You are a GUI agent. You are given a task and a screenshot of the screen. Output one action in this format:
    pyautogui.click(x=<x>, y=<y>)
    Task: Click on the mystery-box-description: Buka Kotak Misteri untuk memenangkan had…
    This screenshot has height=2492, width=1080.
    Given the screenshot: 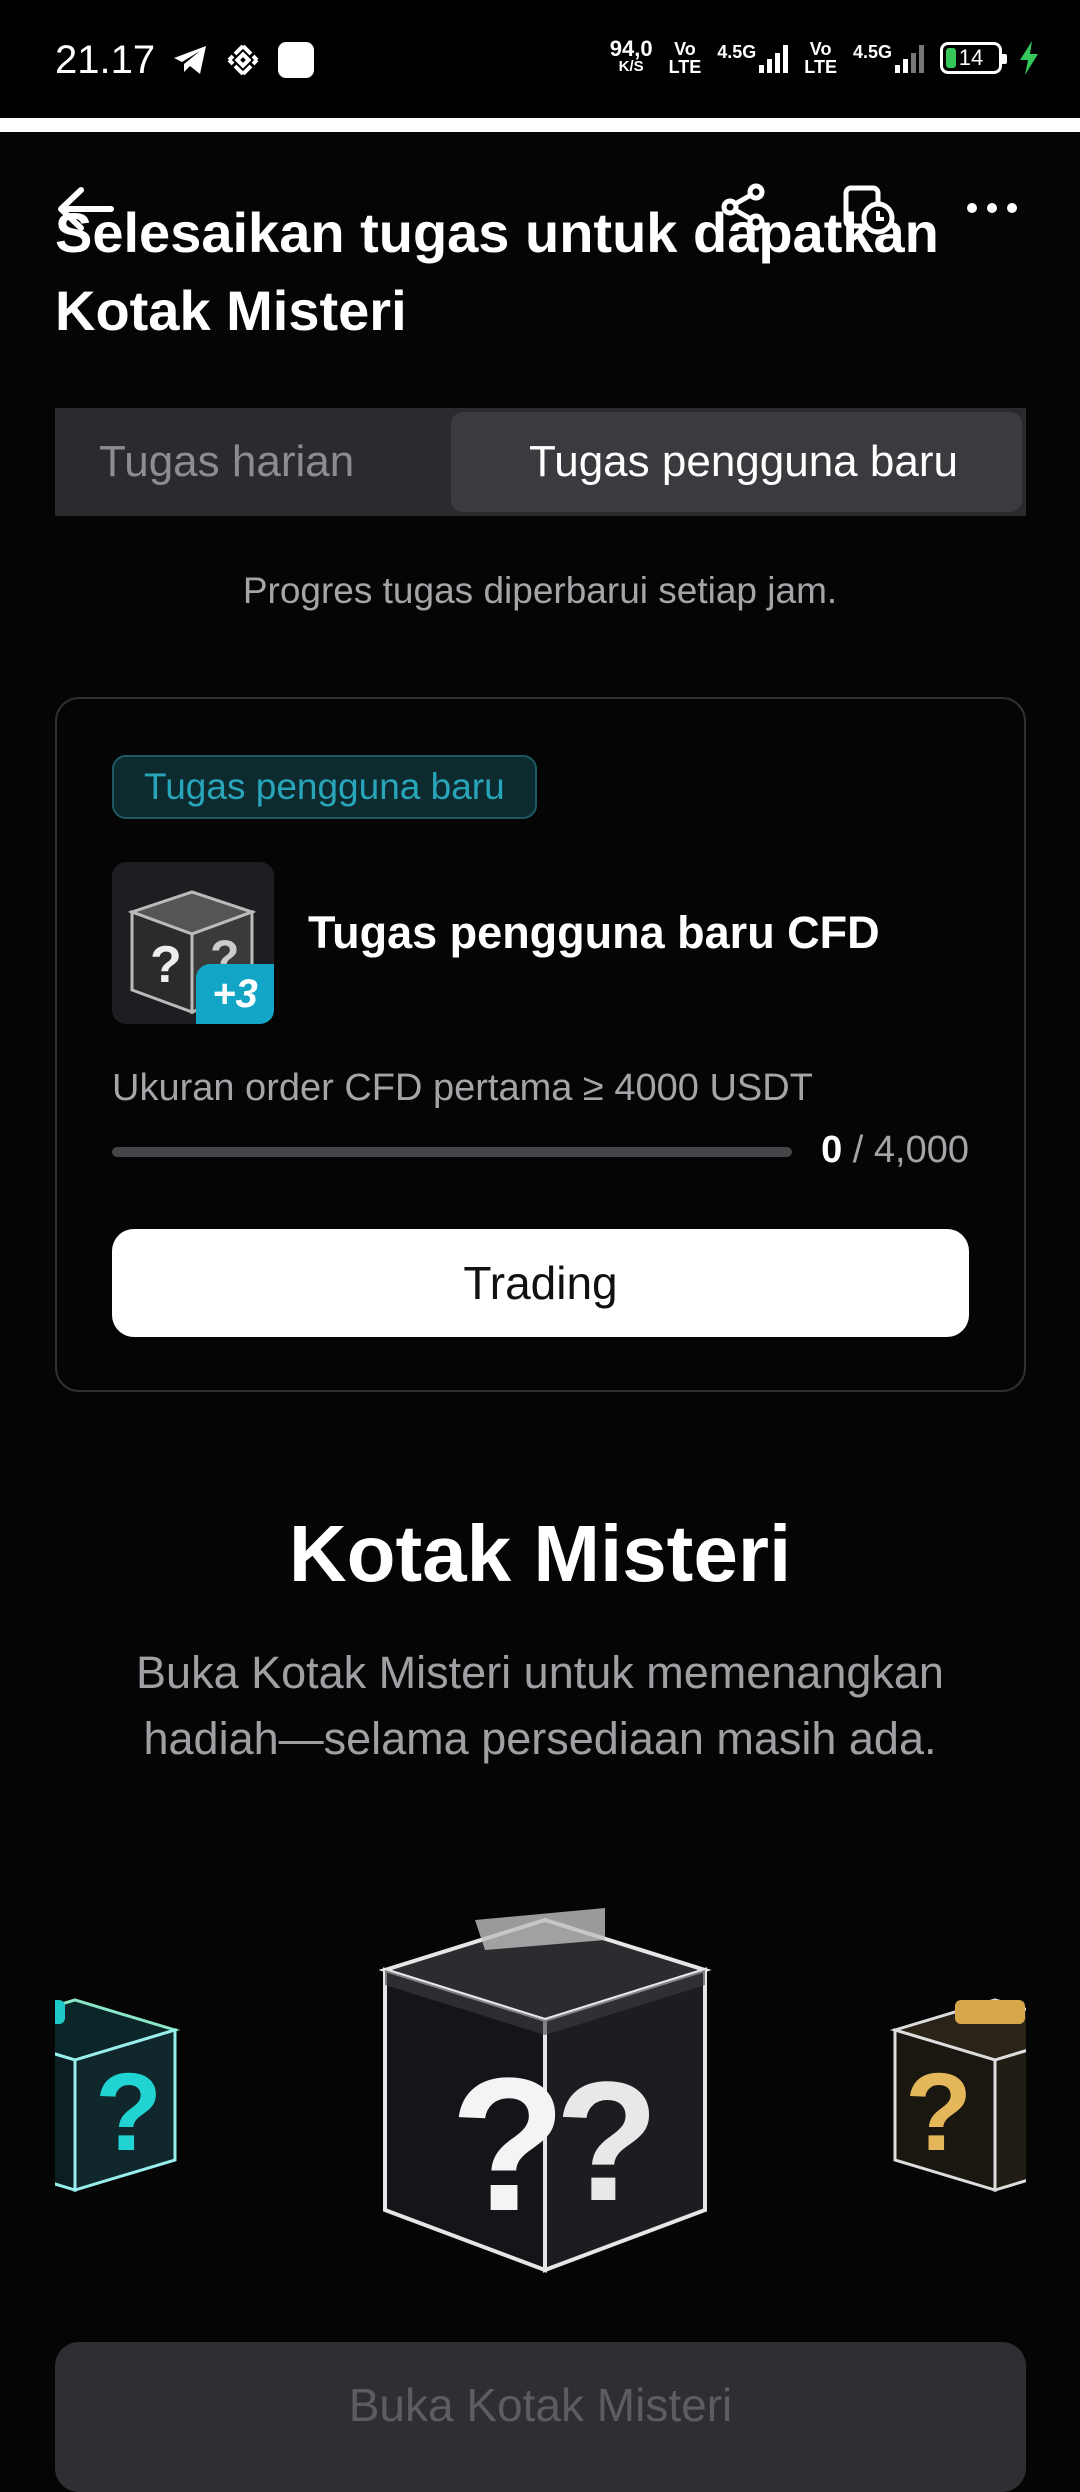 What is the action you would take?
    pyautogui.click(x=540, y=1705)
    